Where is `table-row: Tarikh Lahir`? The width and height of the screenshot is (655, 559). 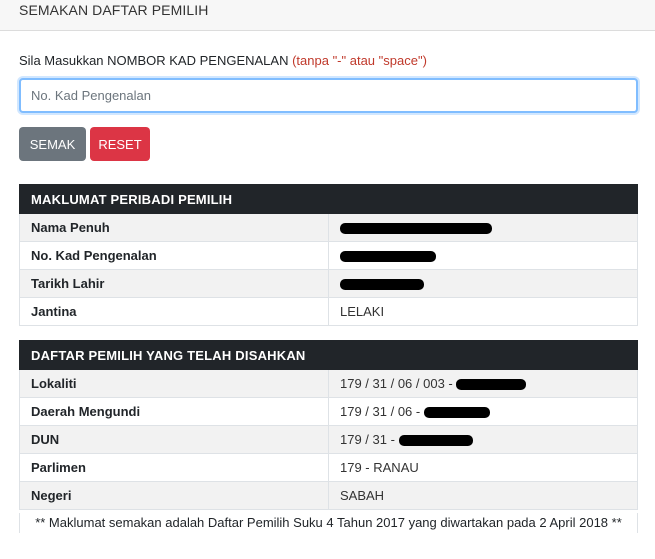
table-row: Tarikh Lahir is located at coordinates (328, 283).